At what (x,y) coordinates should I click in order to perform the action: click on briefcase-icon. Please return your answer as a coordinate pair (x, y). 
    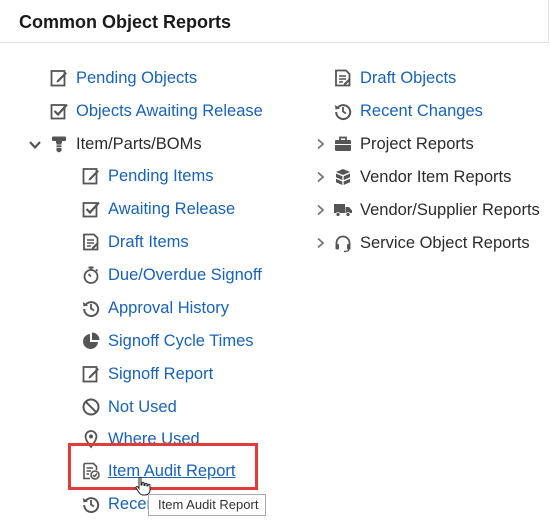
    Looking at the image, I should click on (343, 144).